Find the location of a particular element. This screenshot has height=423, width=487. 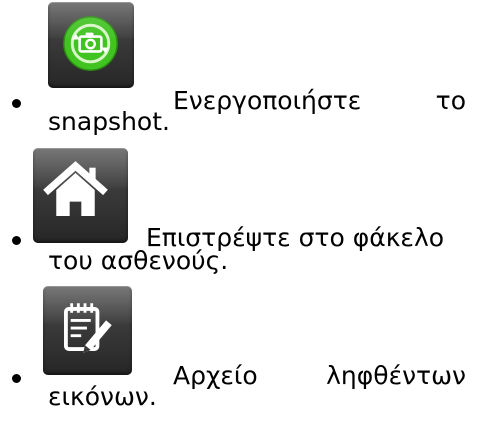

item-word: Ενεργοποιήστε is located at coordinates (267, 100).